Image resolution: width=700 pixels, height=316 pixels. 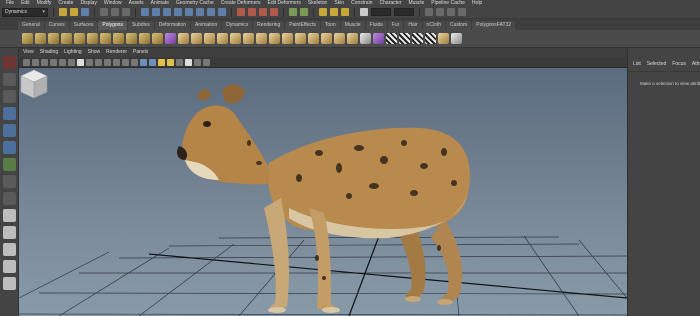 I want to click on ae-menu-selected: Selected, so click(x=656, y=66).